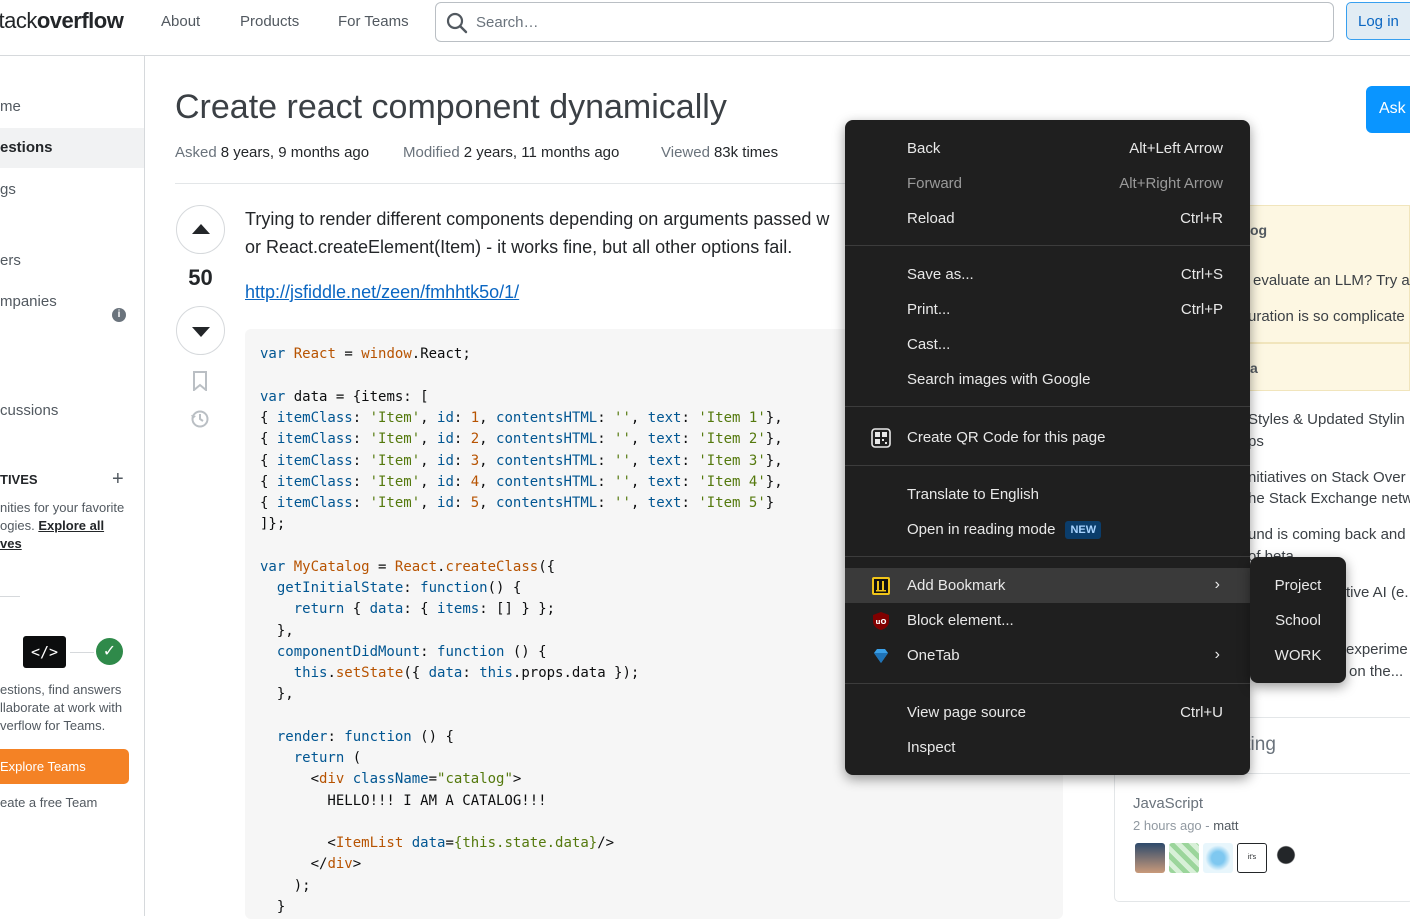  Describe the element at coordinates (1047, 529) in the screenshot. I see `menu-item-reading-mode: Open in reading mode NEW` at that location.